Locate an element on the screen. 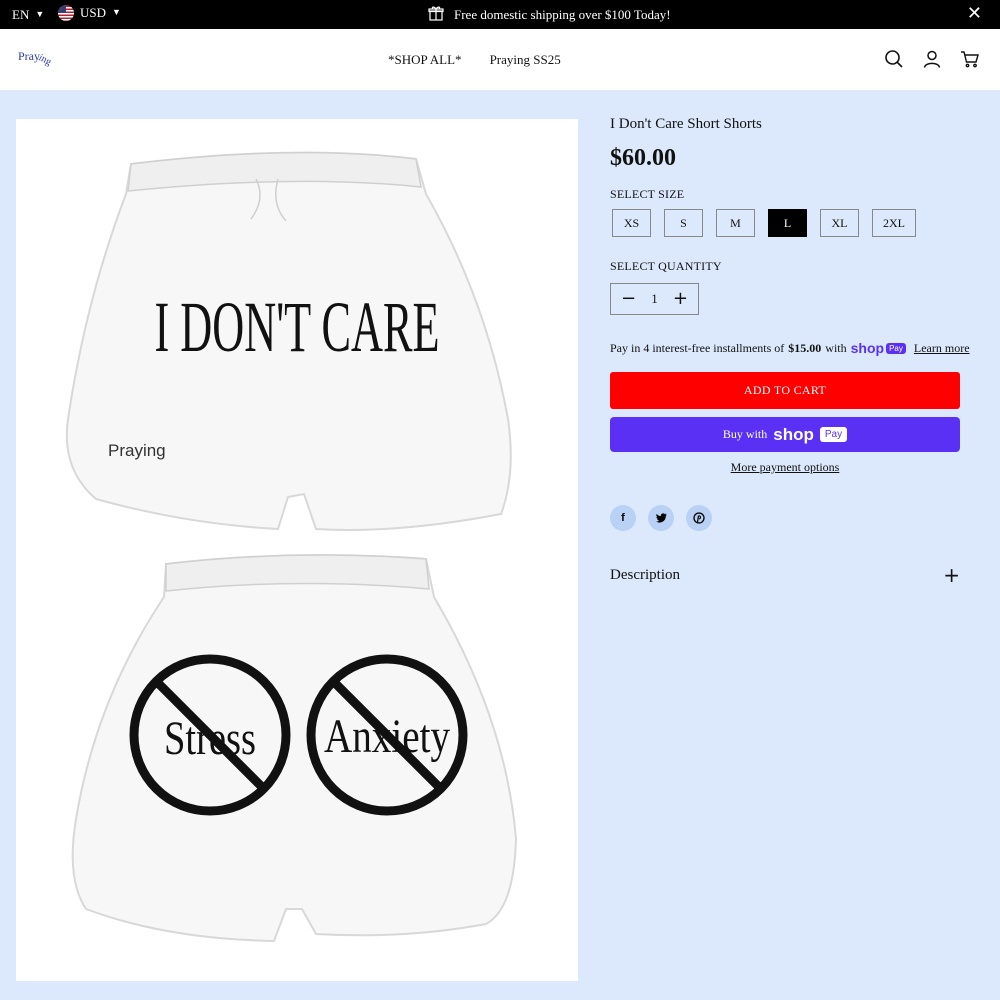 The image size is (1000, 1000). product-price: $60.00 is located at coordinates (643, 158).